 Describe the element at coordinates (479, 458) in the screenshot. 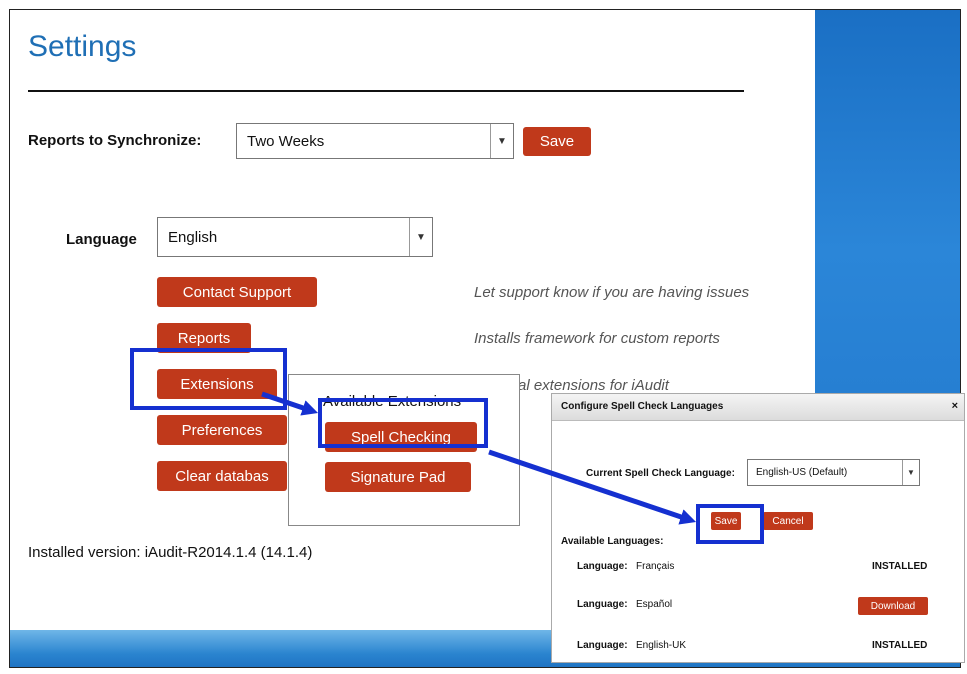

I see `annotation-arrows` at that location.